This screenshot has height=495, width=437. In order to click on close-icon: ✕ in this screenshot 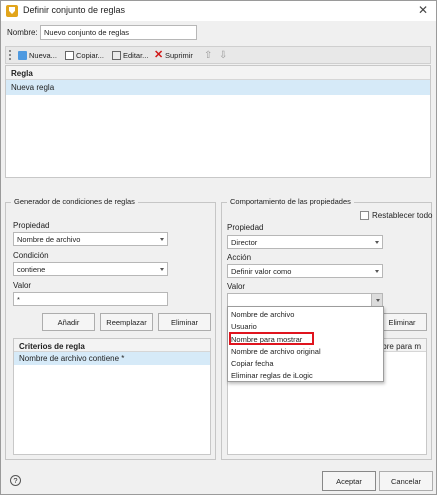, I will do `click(423, 10)`.